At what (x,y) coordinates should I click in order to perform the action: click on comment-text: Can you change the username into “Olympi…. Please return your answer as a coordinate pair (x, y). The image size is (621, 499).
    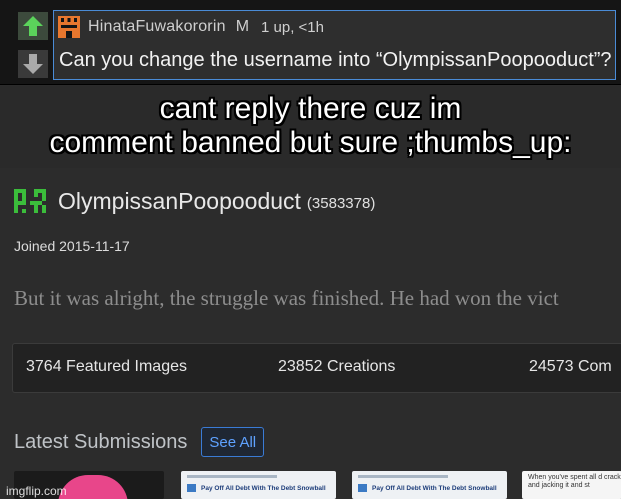
    Looking at the image, I should click on (335, 60).